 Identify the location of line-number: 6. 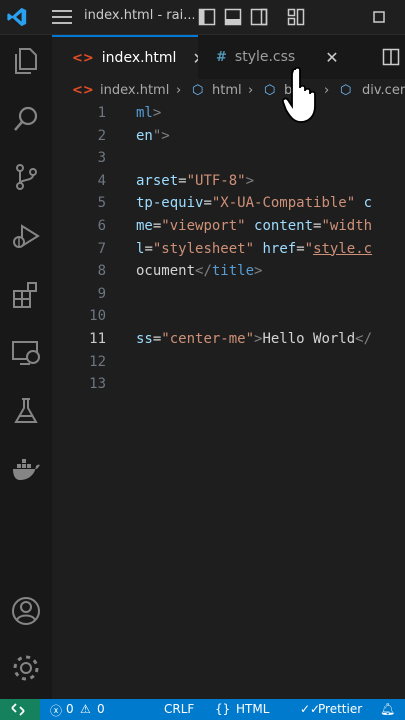
(101, 226).